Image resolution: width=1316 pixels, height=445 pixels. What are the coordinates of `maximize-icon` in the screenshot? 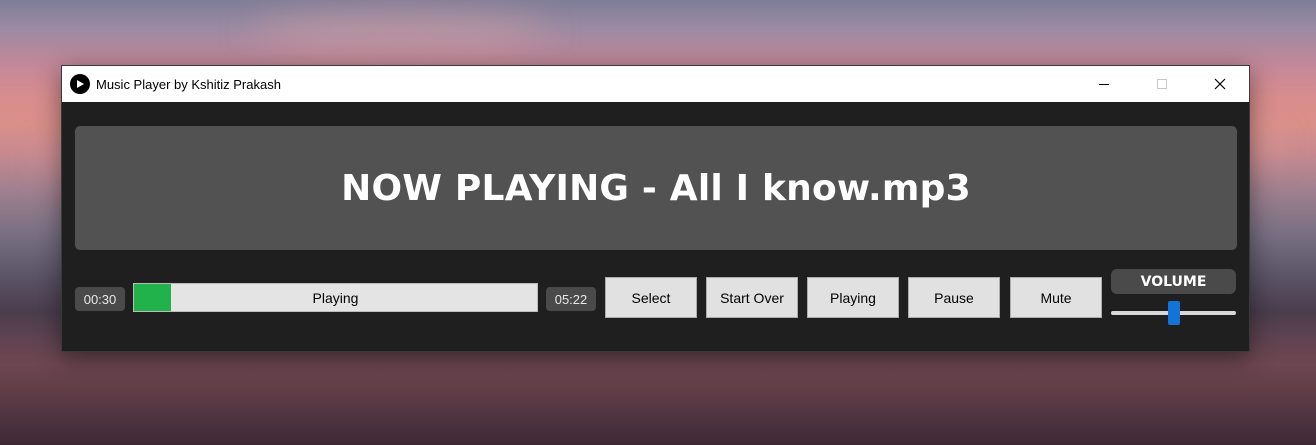 It's located at (1162, 84).